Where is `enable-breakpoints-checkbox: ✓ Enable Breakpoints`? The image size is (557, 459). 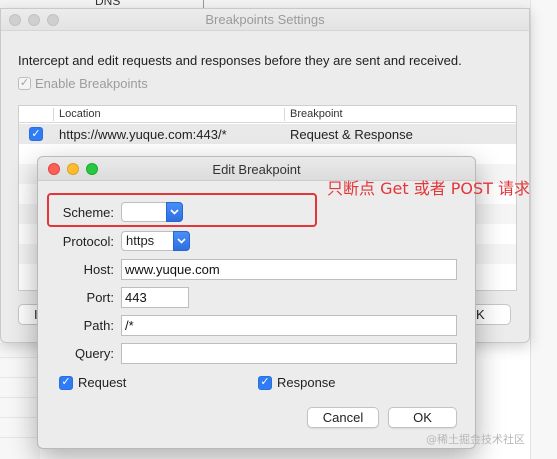
enable-breakpoints-checkbox: ✓ Enable Breakpoints is located at coordinates (83, 83).